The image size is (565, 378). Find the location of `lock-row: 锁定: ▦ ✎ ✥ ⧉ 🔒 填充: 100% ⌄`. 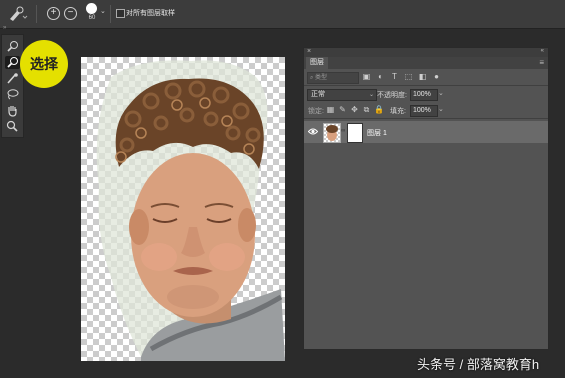

lock-row: 锁定: ▦ ✎ ✥ ⧉ 🔒 填充: 100% ⌄ is located at coordinates (426, 110).